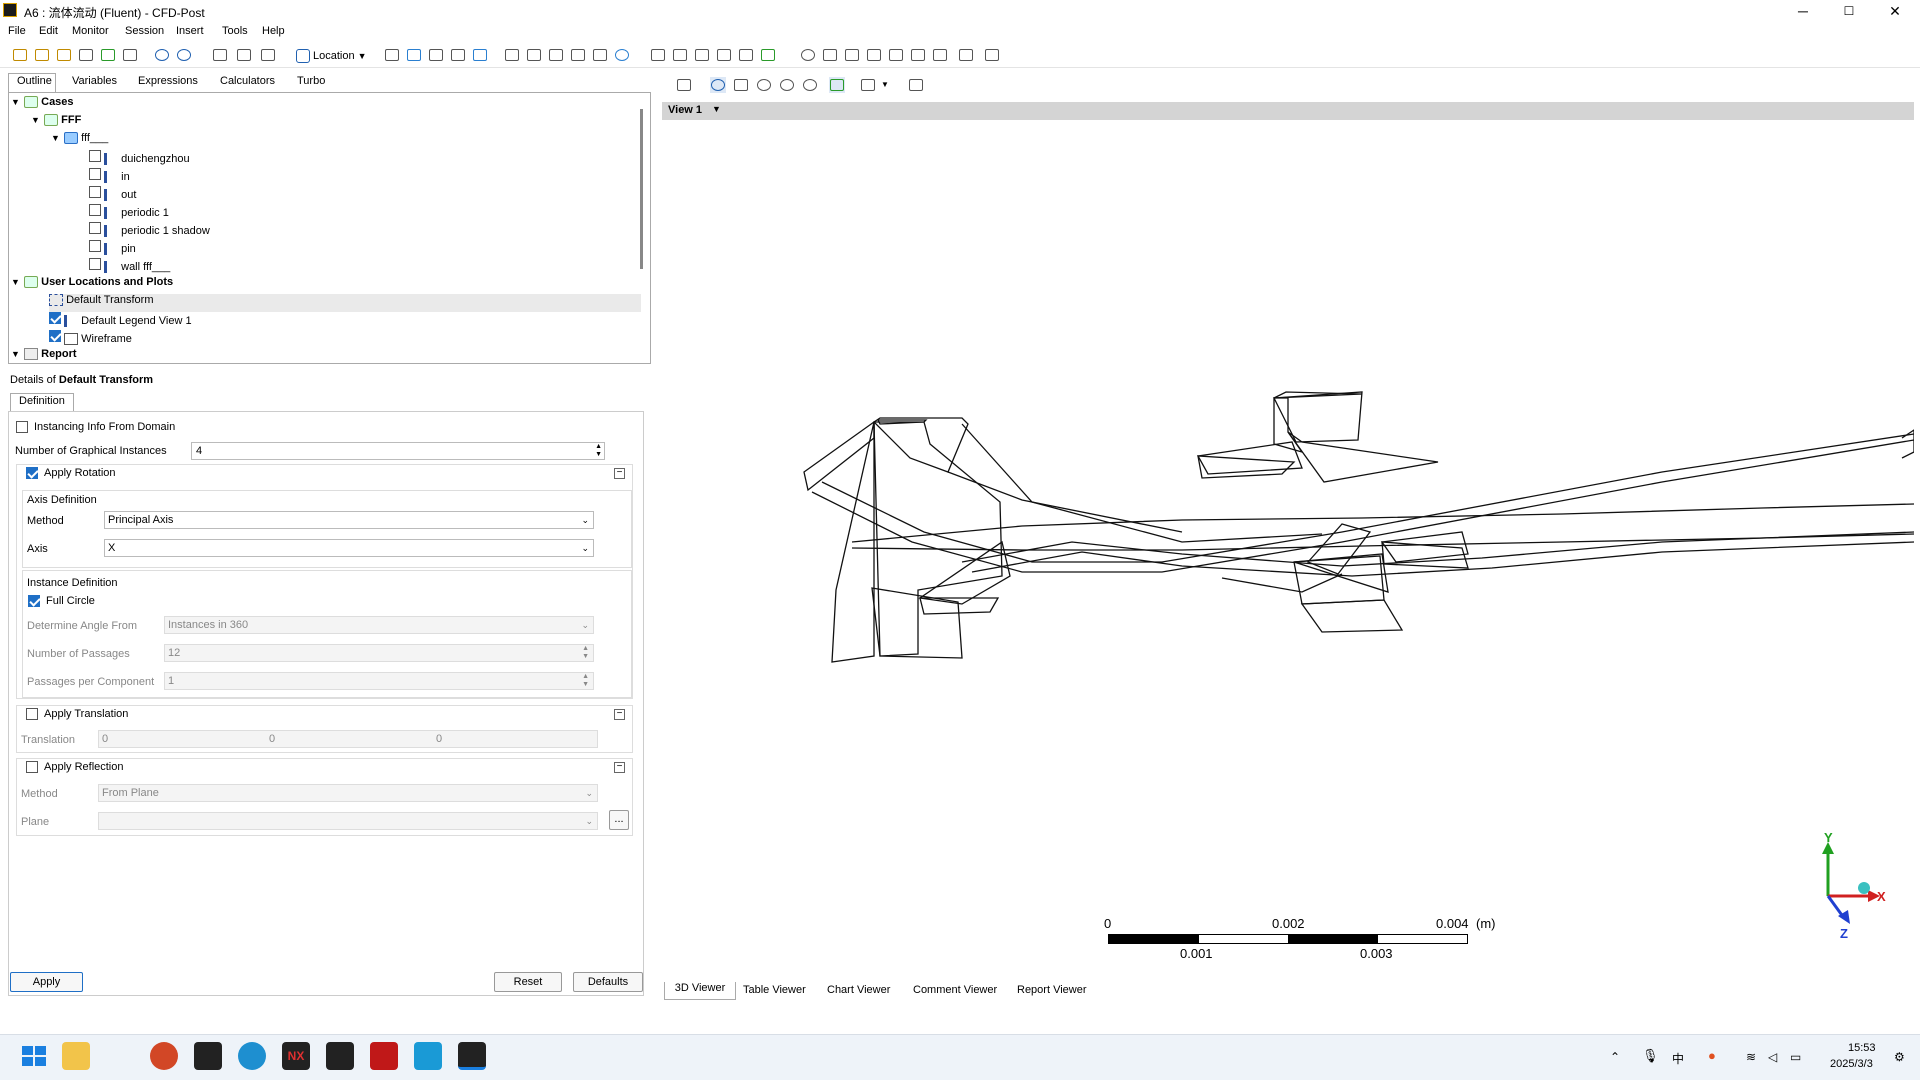 This screenshot has width=1920, height=1080. Describe the element at coordinates (392, 55) in the screenshot. I see `vector-icon` at that location.